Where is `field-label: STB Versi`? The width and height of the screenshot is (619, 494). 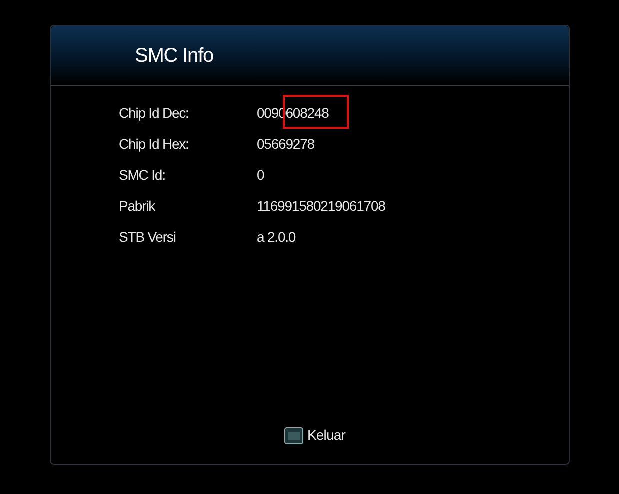 field-label: STB Versi is located at coordinates (148, 237).